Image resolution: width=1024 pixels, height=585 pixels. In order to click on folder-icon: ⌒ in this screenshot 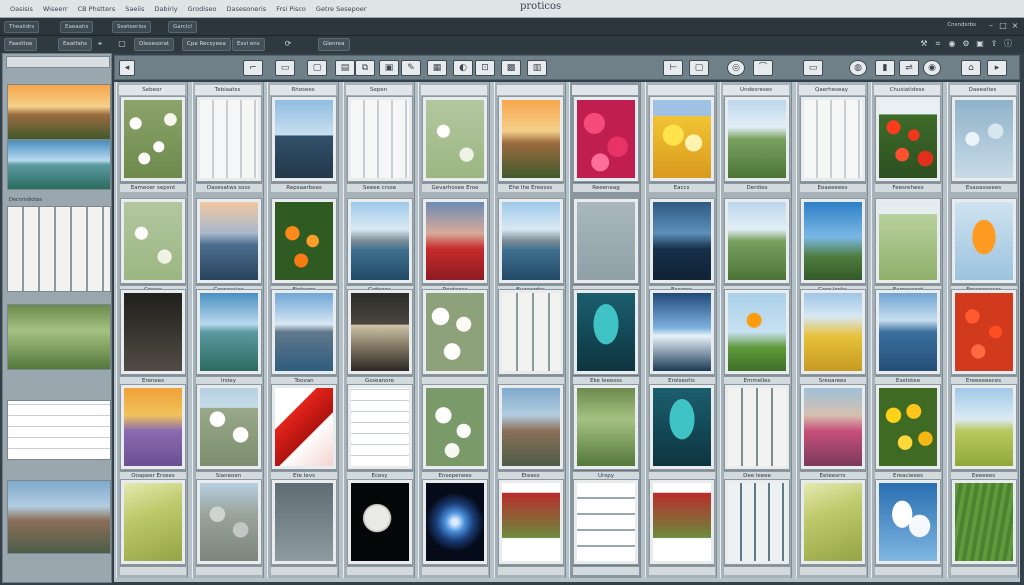, I will do `click(763, 68)`.